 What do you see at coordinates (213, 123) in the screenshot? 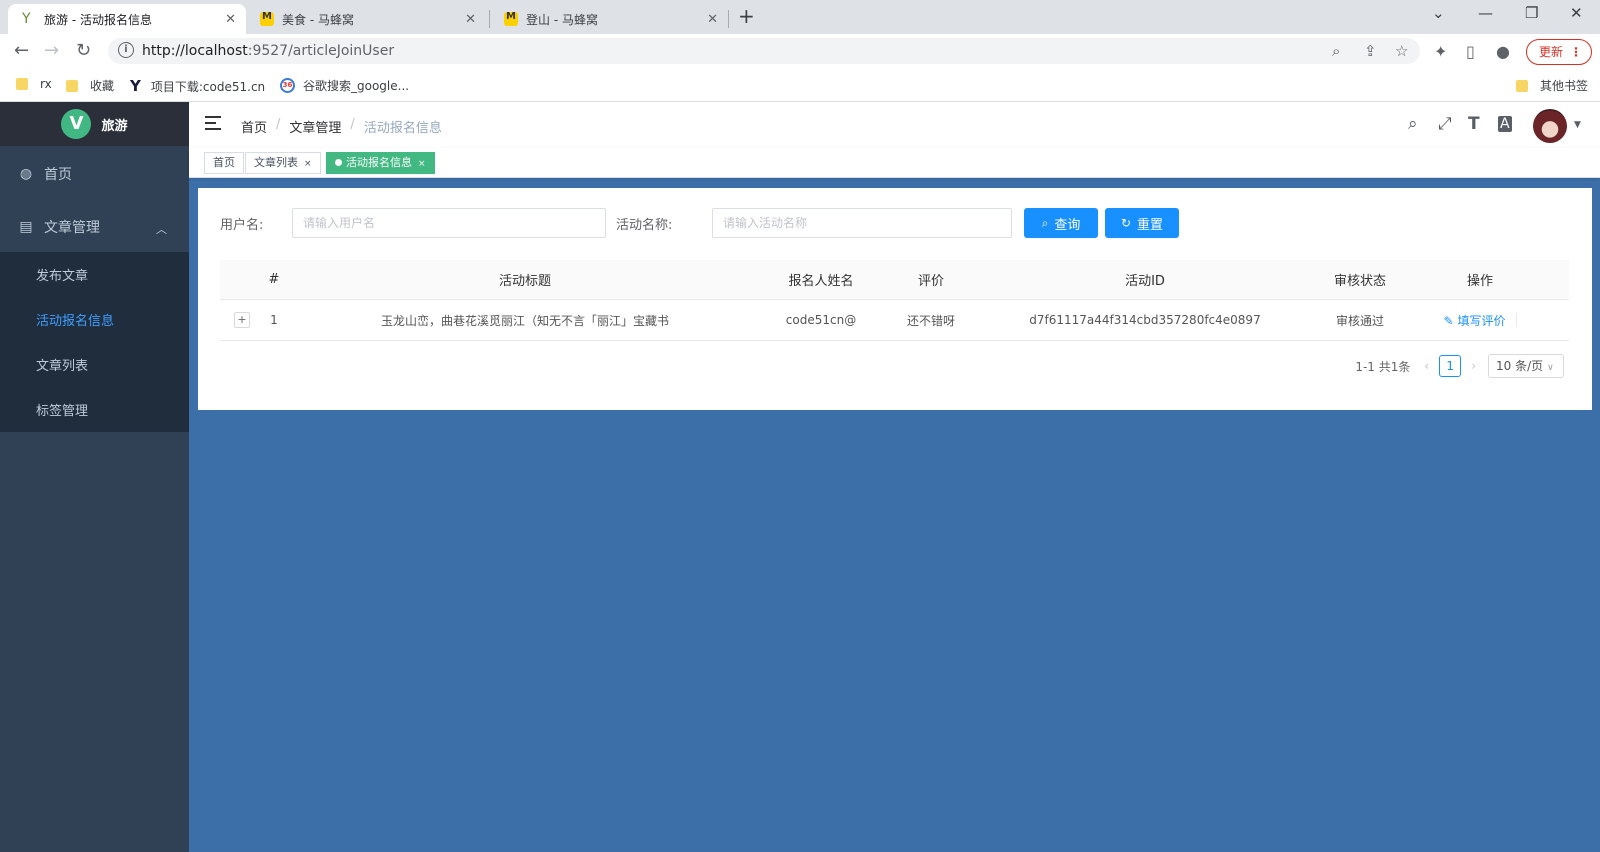
I see `hamburger-icon` at bounding box center [213, 123].